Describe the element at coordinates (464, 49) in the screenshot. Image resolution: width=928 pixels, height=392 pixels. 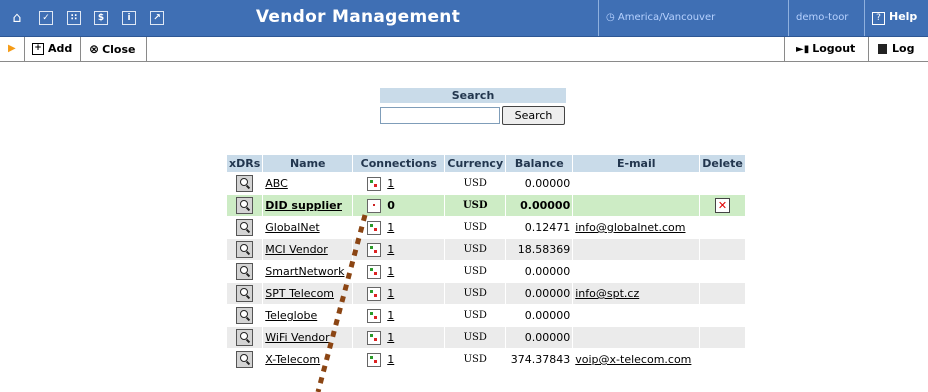
I see `action-toolbar: ▶ + Add ⊗ Close ►▮ Logout Log` at that location.